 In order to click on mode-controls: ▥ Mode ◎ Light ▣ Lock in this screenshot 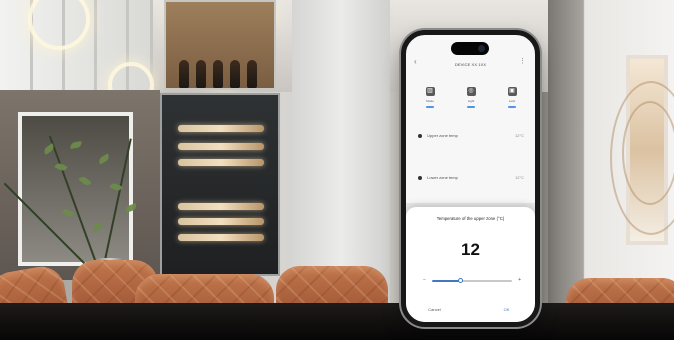, I will do `click(471, 102)`.